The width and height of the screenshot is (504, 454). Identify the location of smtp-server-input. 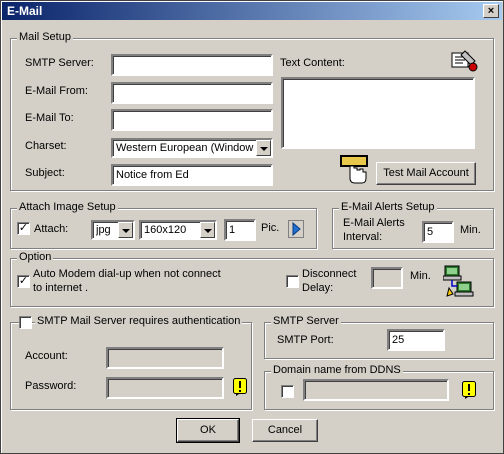
(192, 65).